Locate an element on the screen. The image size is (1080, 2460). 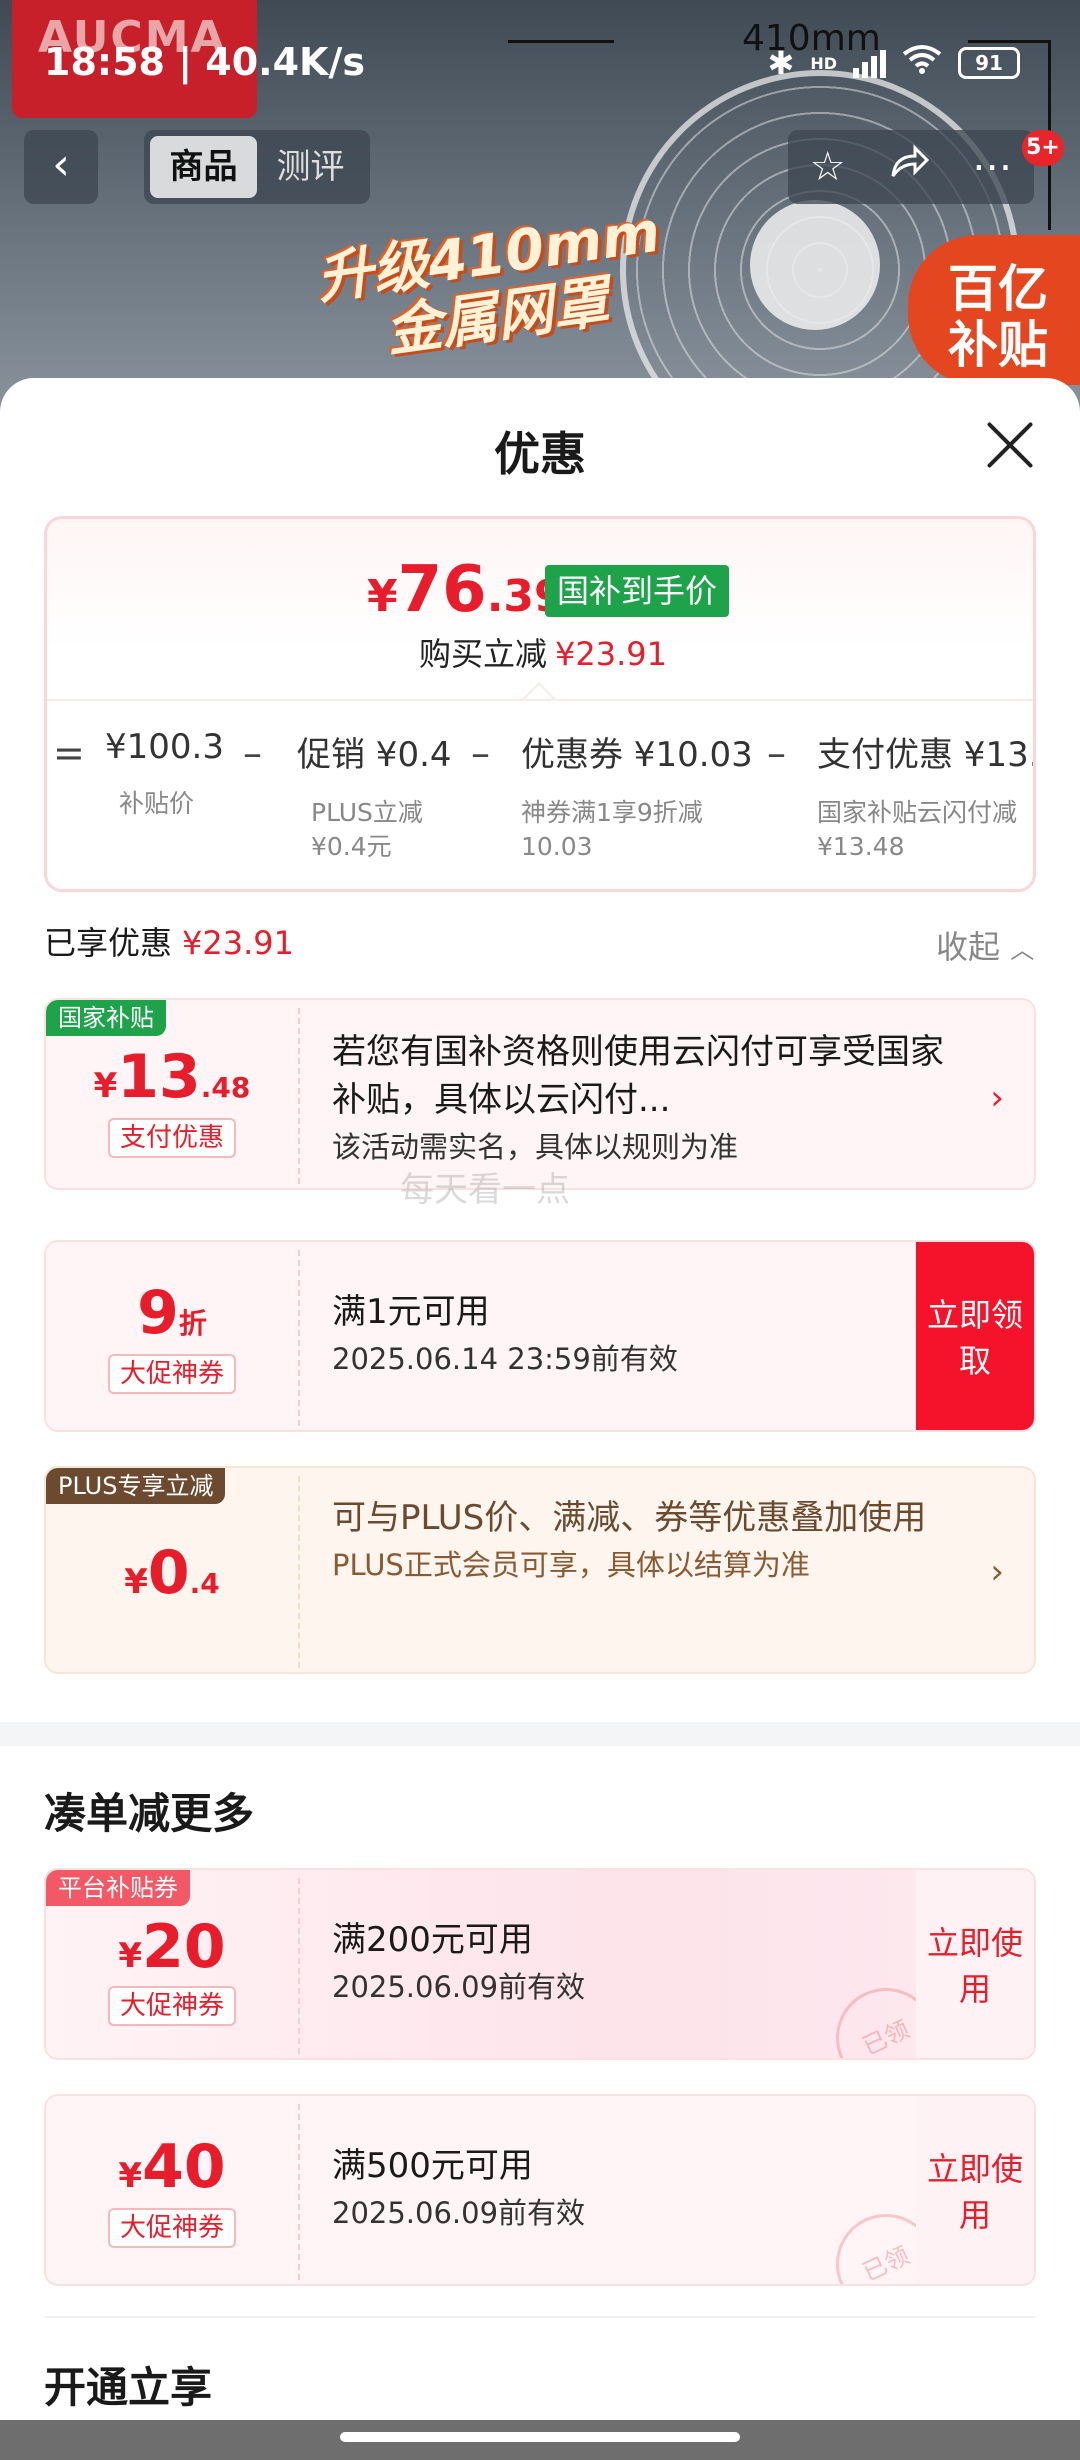
discount-coupon: 9折 大促神券 满1元可用 2025.06.14 23:59前有效 立即领取 is located at coordinates (540, 1336).